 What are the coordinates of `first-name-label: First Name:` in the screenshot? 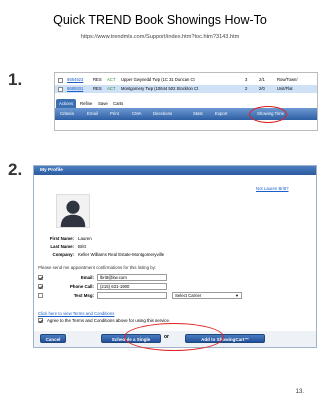 It's located at (61, 238).